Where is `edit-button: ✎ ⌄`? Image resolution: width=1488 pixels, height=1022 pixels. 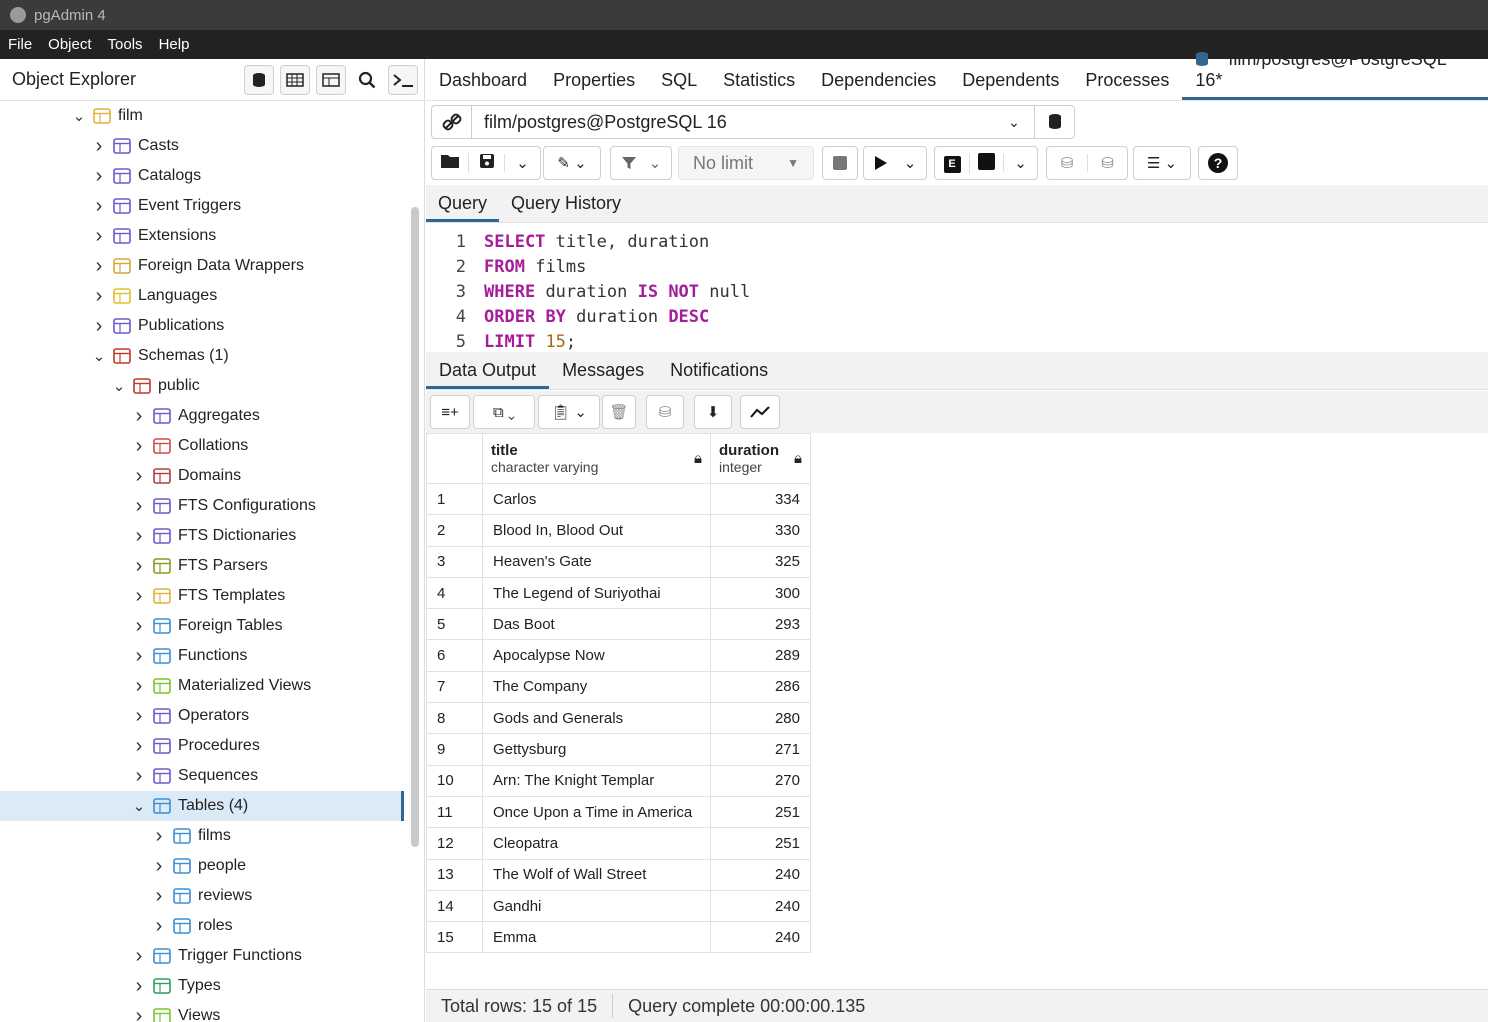 edit-button: ✎ ⌄ is located at coordinates (572, 163).